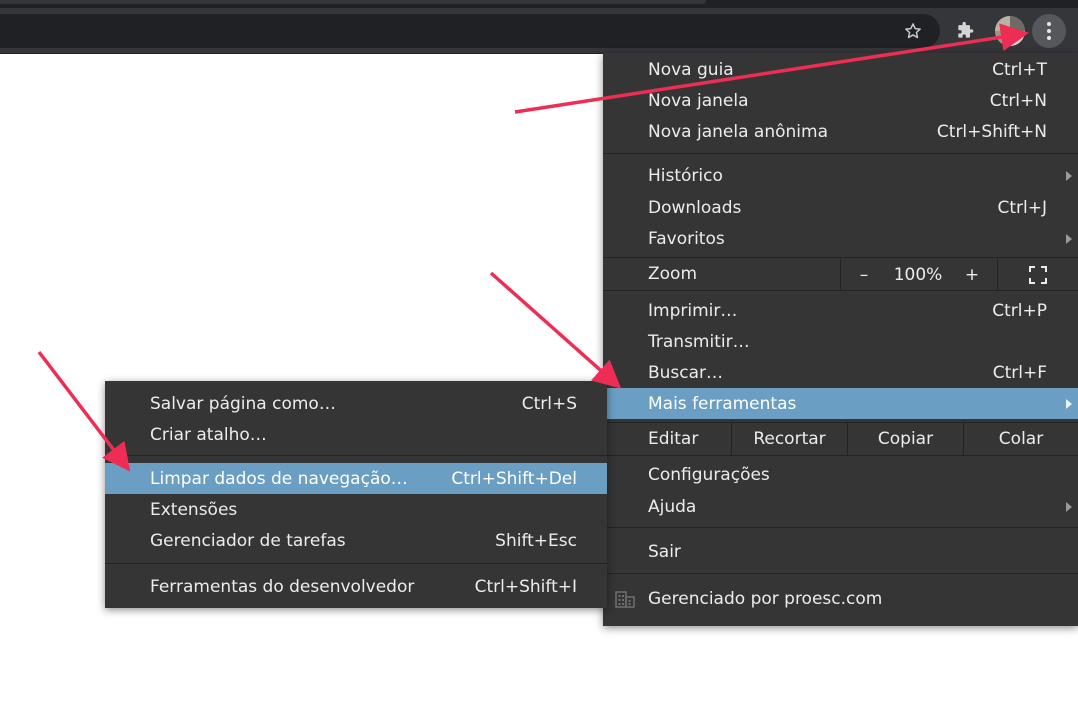 The height and width of the screenshot is (704, 1078). I want to click on menu-item-label: Extensões, so click(194, 509).